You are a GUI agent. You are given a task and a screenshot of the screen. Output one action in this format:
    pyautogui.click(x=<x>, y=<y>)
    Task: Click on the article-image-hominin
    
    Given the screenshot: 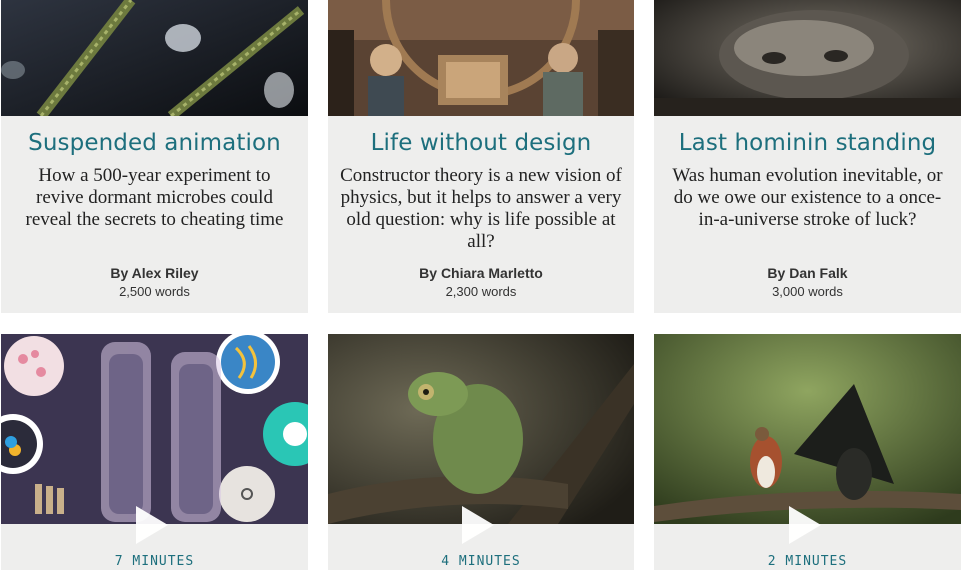 What is the action you would take?
    pyautogui.click(x=807, y=58)
    